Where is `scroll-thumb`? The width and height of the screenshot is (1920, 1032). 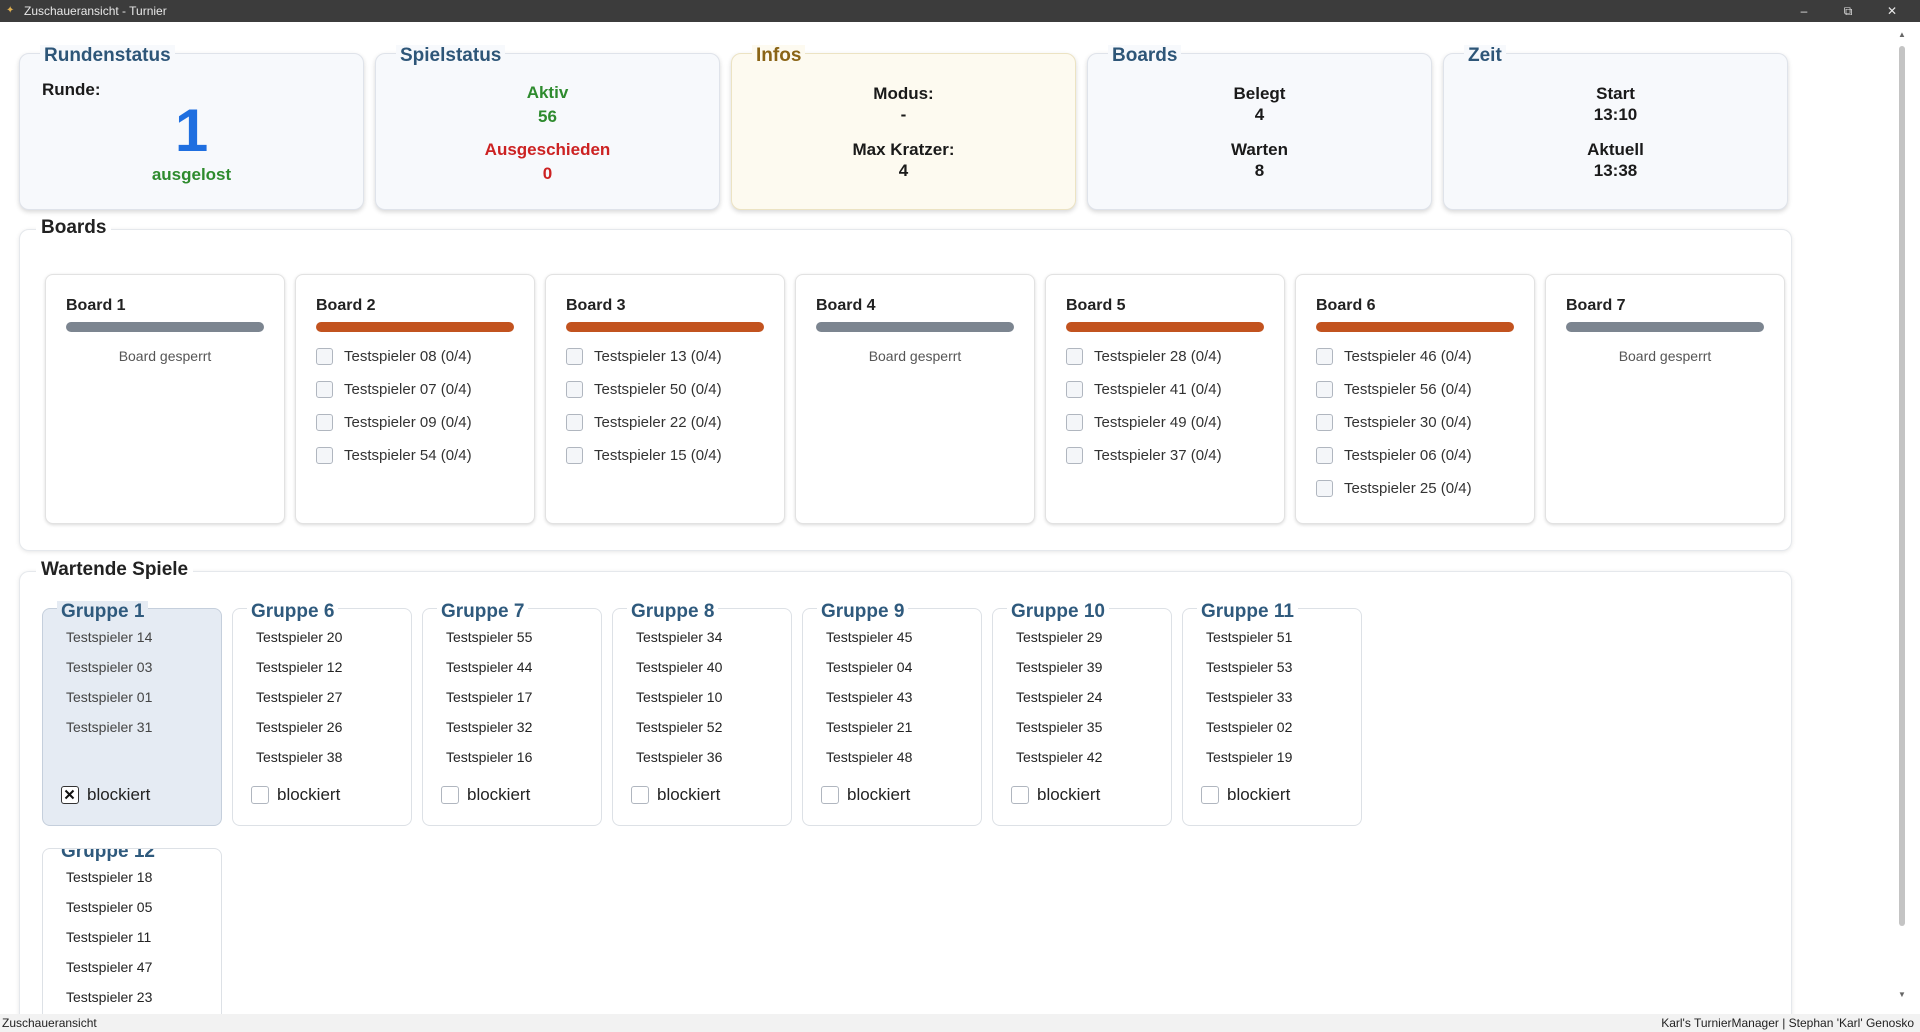 scroll-thumb is located at coordinates (1902, 486).